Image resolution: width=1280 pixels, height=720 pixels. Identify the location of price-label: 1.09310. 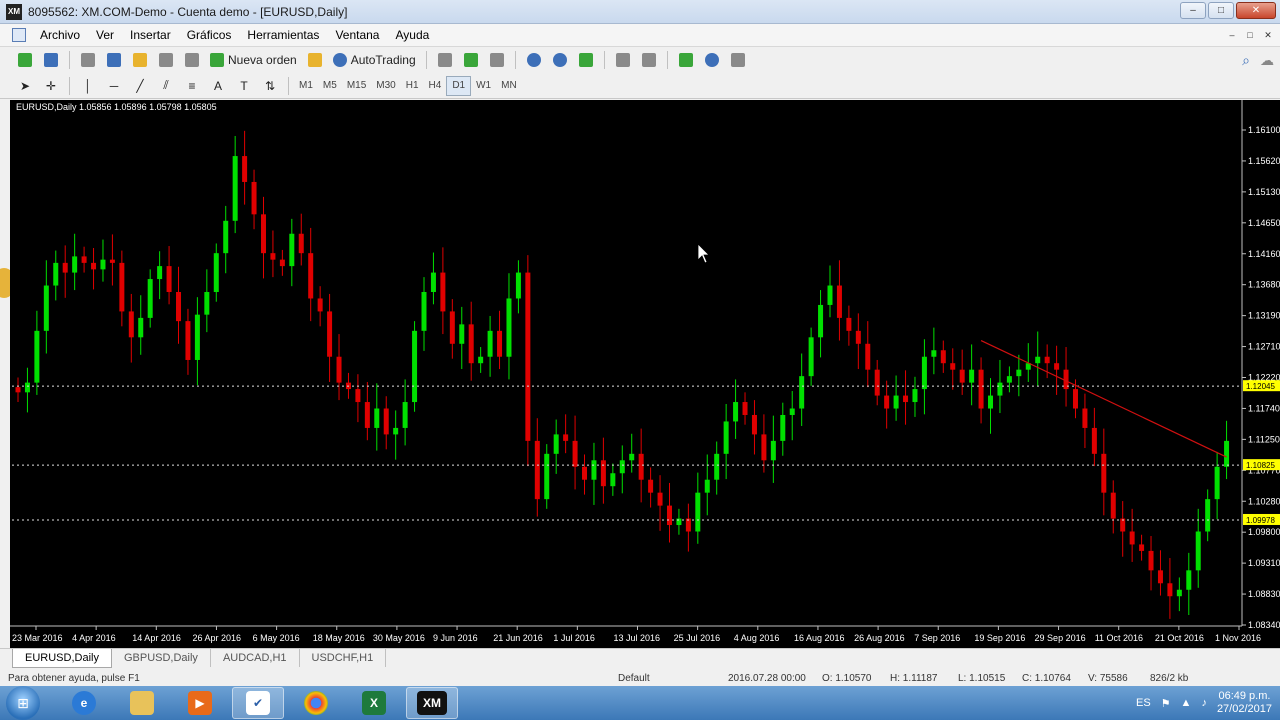
(1264, 563).